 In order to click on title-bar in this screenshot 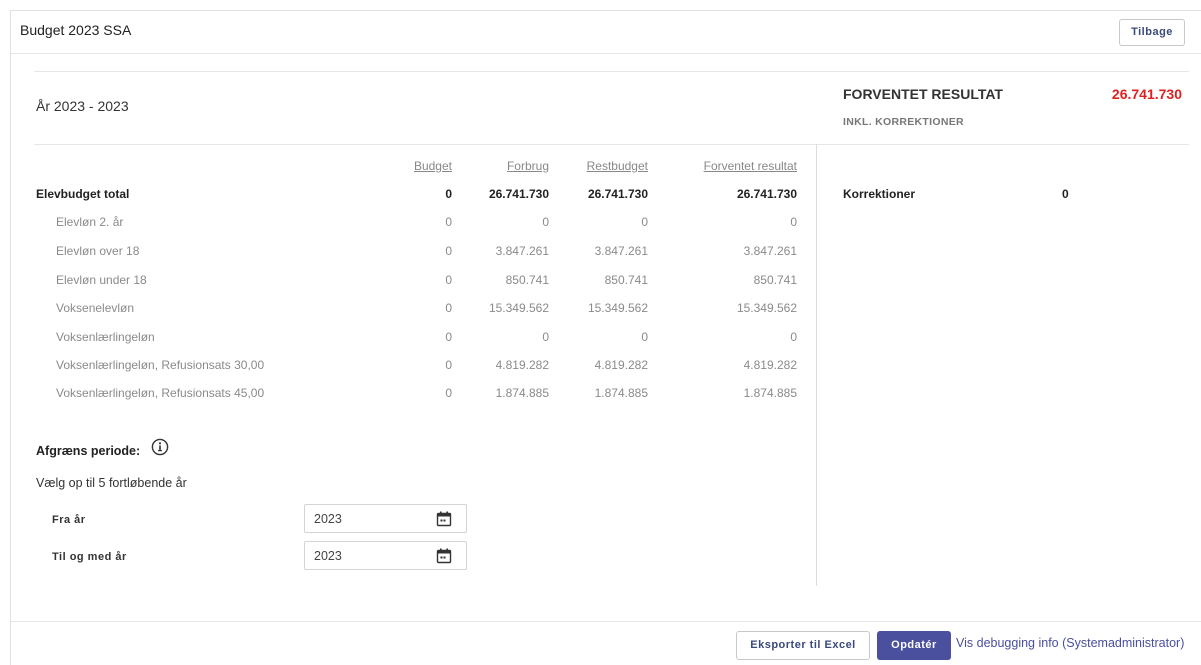, I will do `click(606, 32)`.